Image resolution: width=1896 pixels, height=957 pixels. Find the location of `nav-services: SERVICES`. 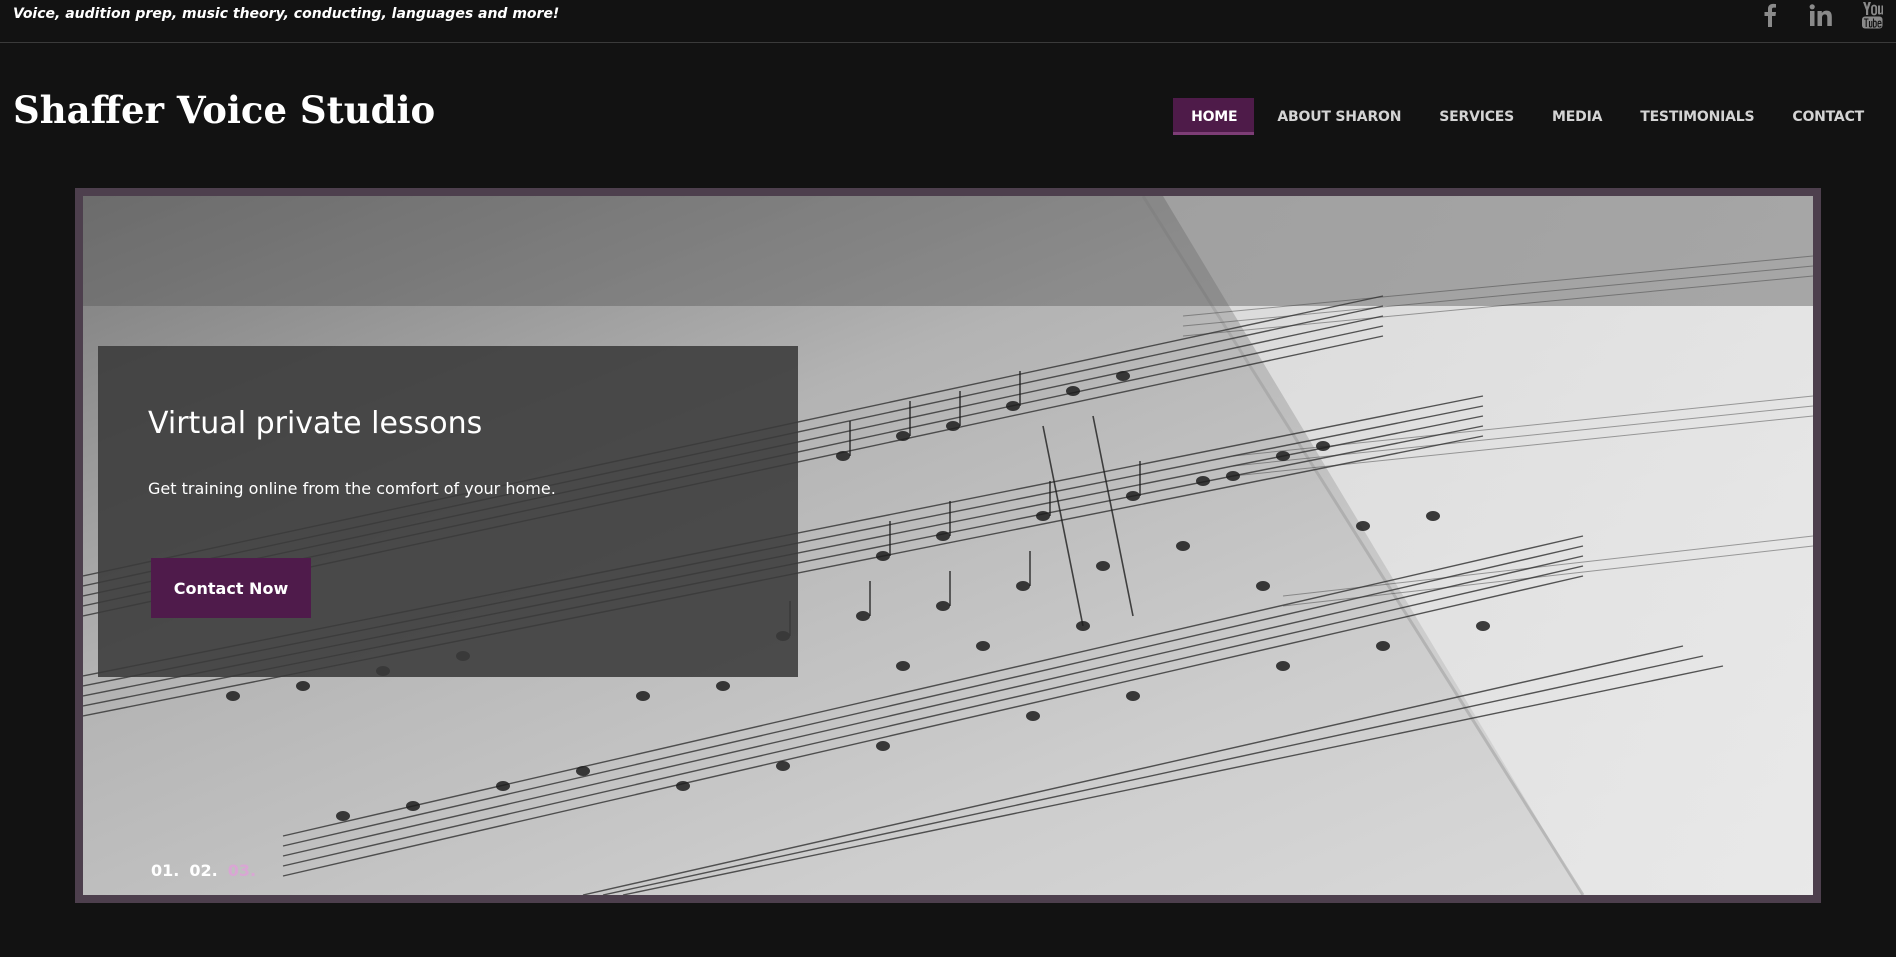

nav-services: SERVICES is located at coordinates (1475, 116).